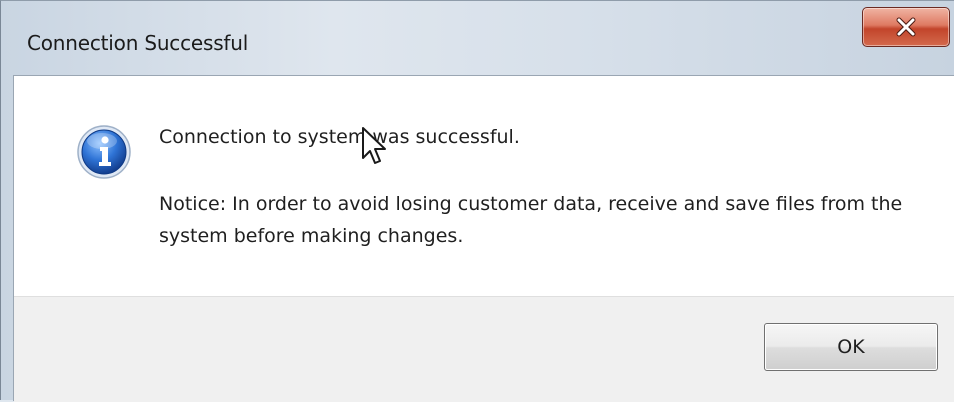  What do you see at coordinates (851, 347) in the screenshot?
I see `ok-button: OK` at bounding box center [851, 347].